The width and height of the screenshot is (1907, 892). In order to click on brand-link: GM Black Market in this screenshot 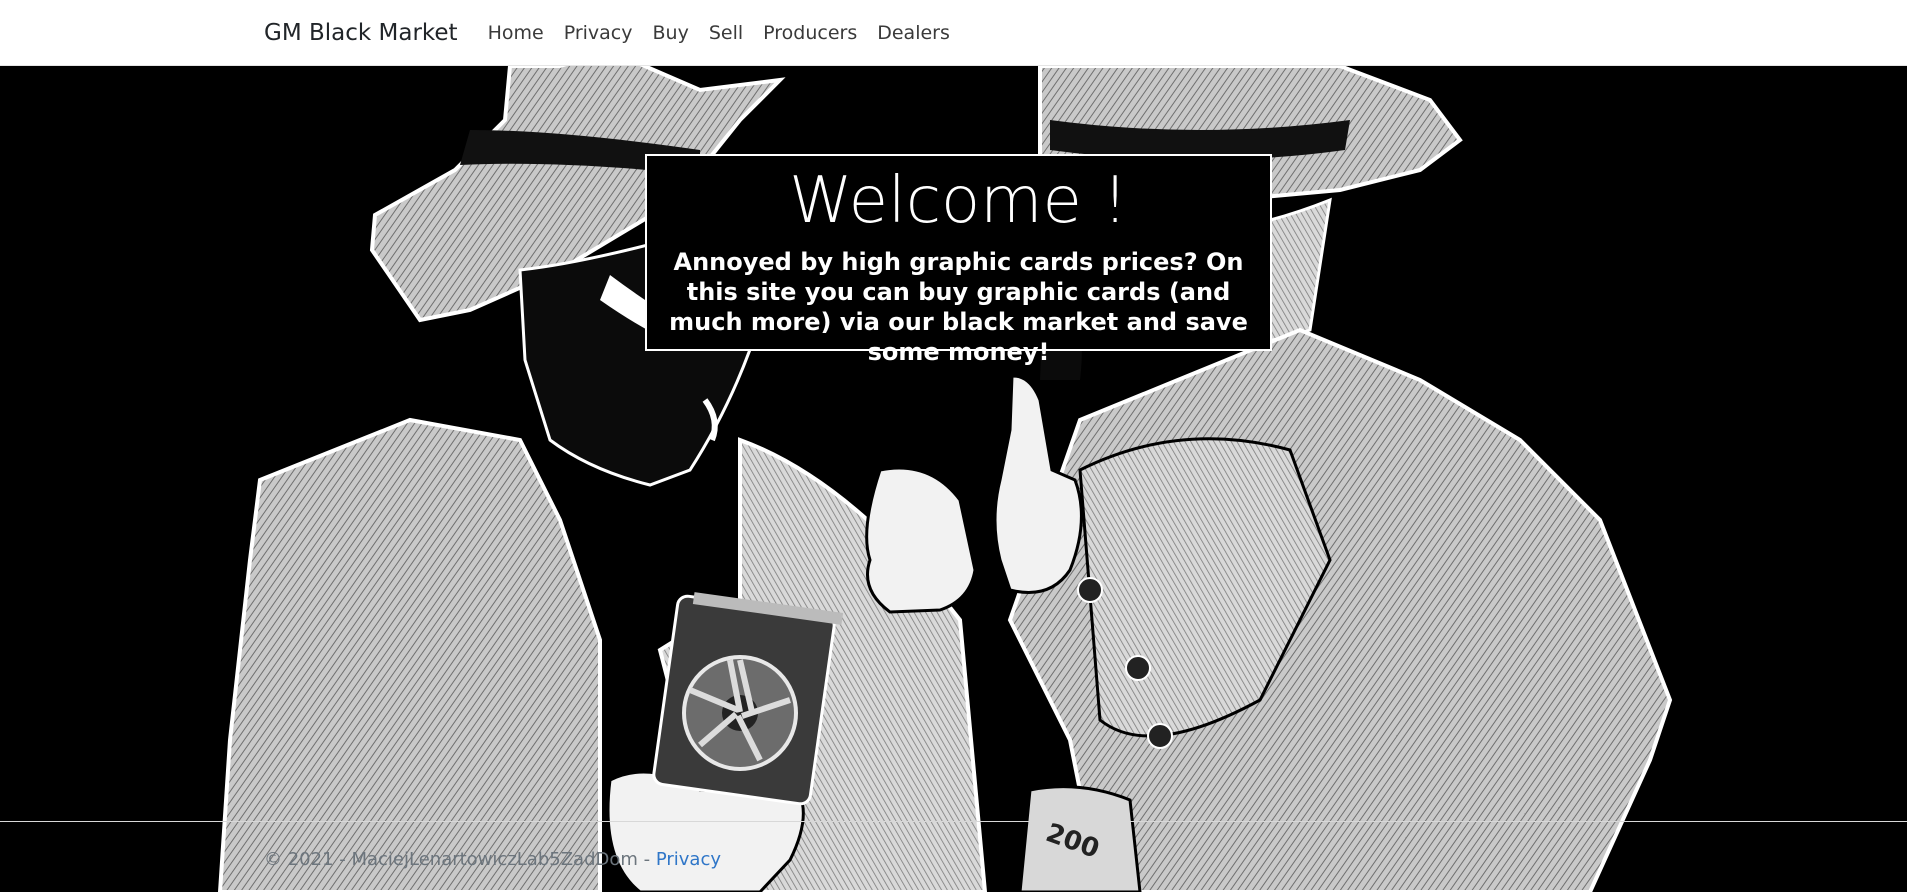, I will do `click(361, 33)`.